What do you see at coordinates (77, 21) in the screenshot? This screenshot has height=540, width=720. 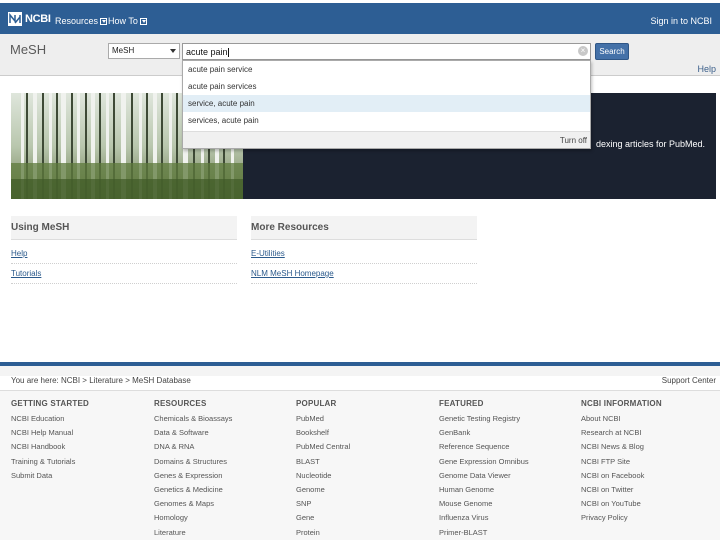 I see `resources-menu-label: Resources` at bounding box center [77, 21].